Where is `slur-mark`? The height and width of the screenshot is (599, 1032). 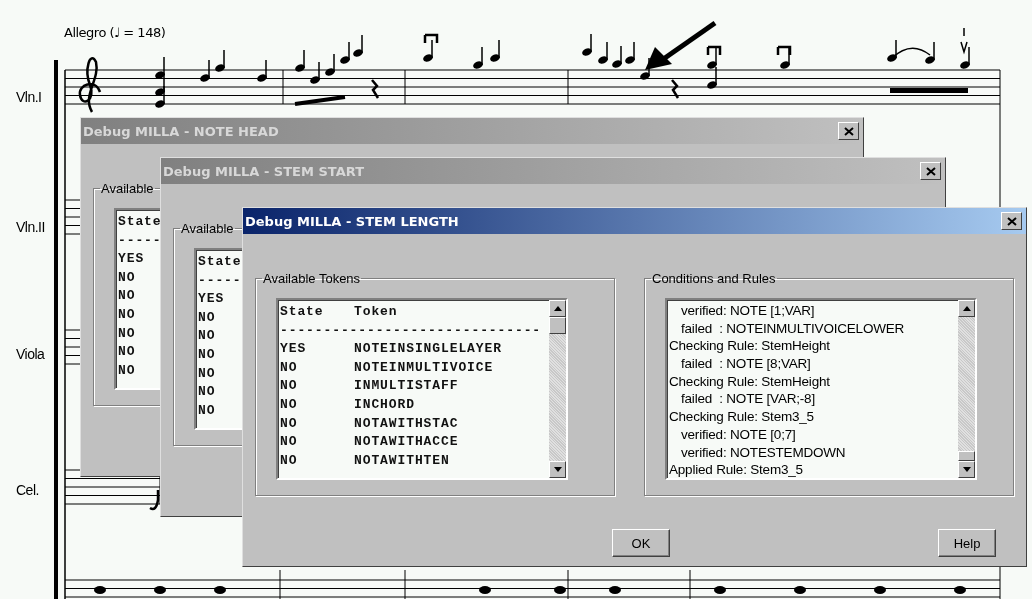 slur-mark is located at coordinates (911, 53).